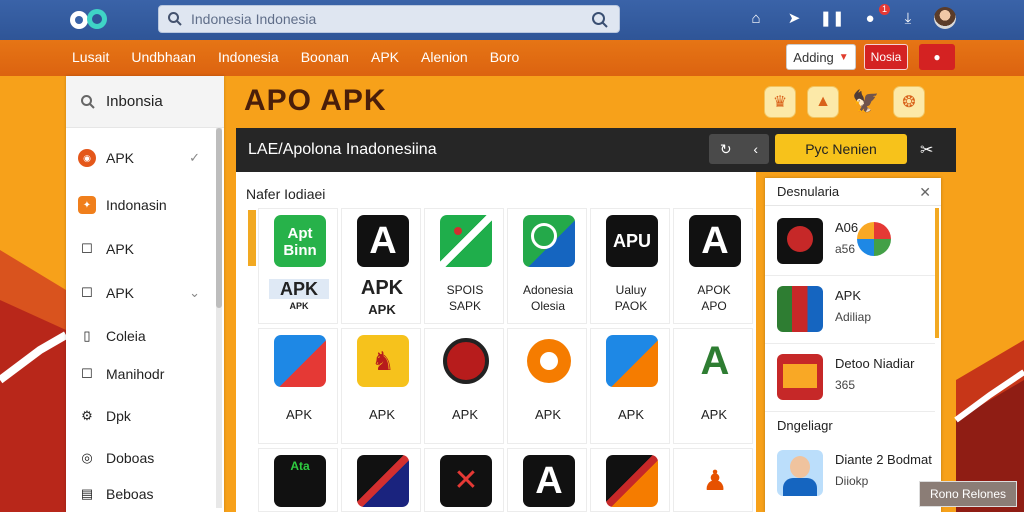  What do you see at coordinates (464, 480) in the screenshot?
I see `app-card: ✕` at bounding box center [464, 480].